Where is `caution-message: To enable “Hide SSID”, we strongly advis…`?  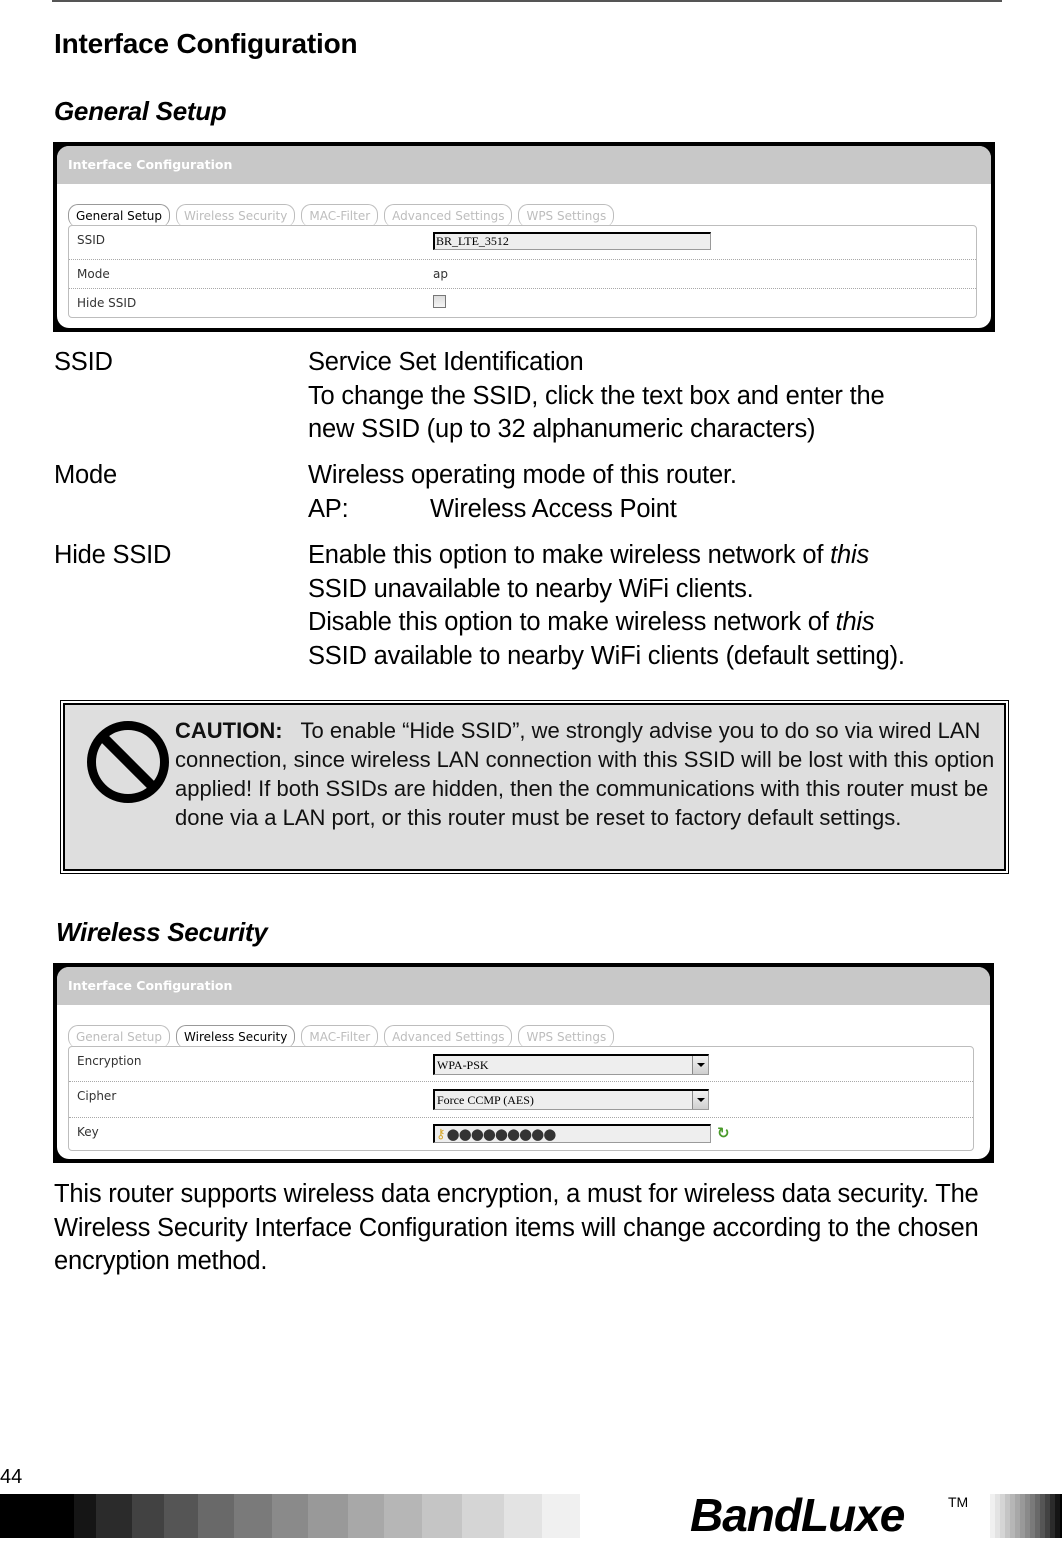
caution-message: To enable “Hide SSID”, we strongly advis… is located at coordinates (585, 774).